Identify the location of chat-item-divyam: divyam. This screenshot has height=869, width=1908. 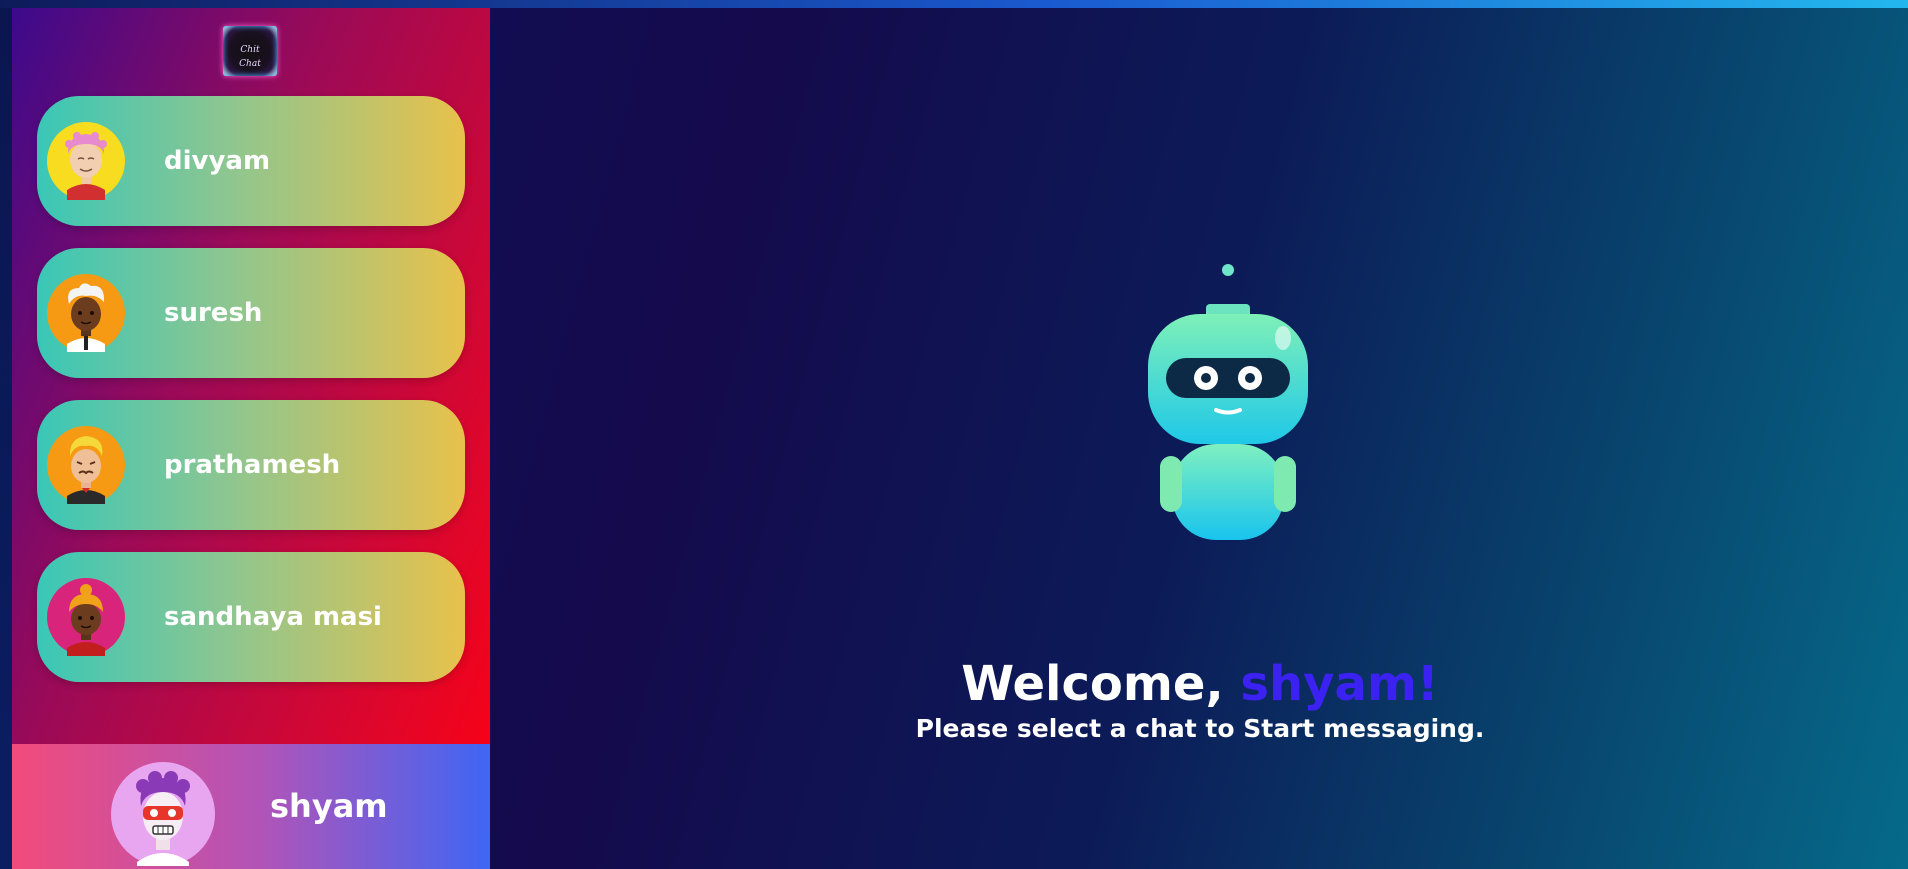
(251, 161).